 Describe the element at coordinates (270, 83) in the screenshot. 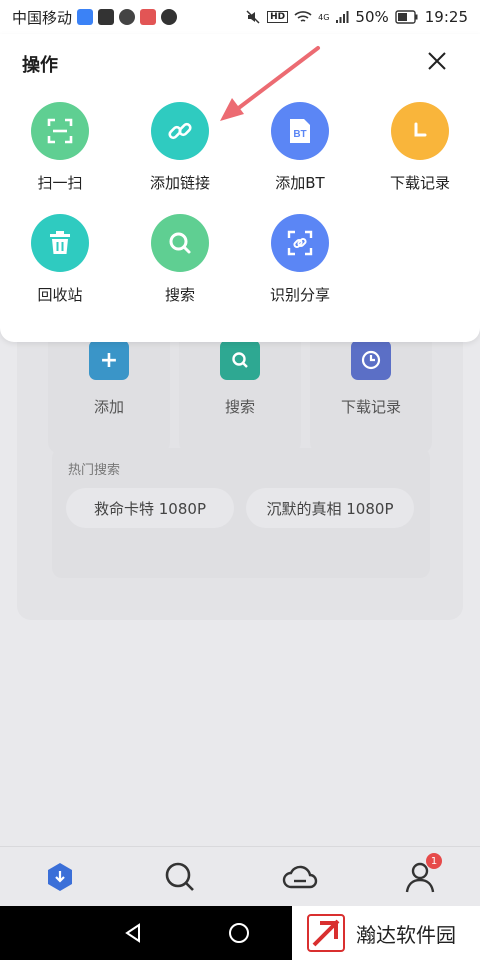

I see `annotation-arrow` at that location.